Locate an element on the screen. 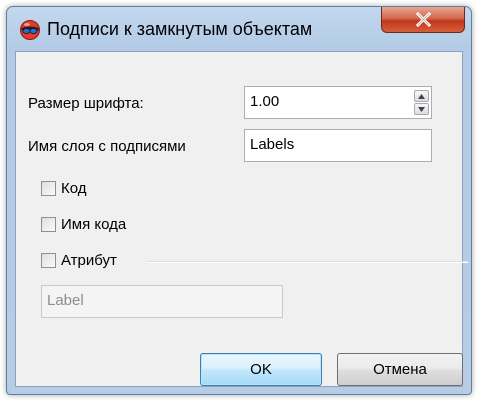  font-size-value: 1.00 is located at coordinates (265, 101).